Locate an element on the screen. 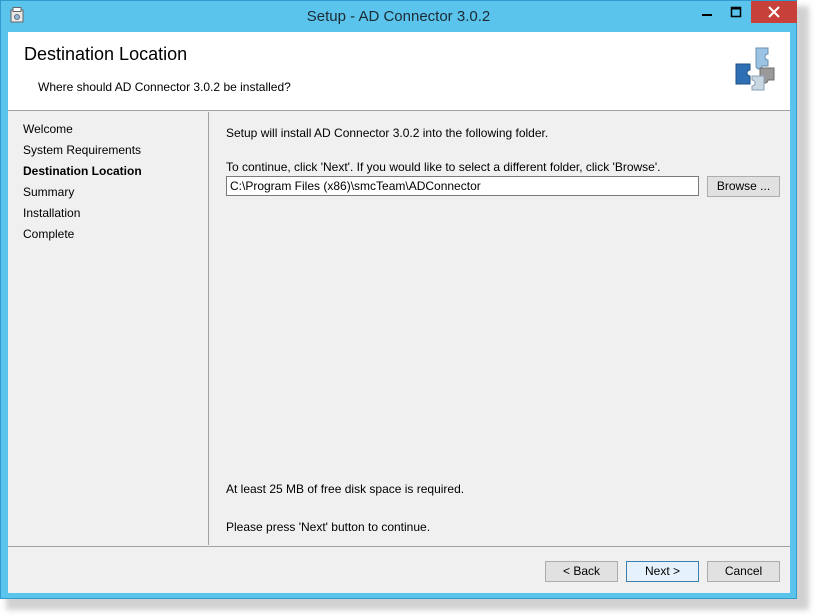 This screenshot has width=815, height=616. maximize-icon is located at coordinates (736, 12).